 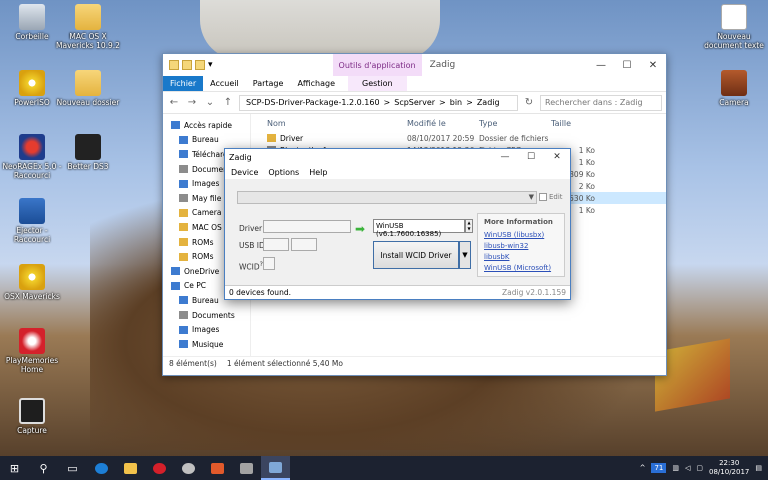 What do you see at coordinates (174, 102) in the screenshot?
I see `back-arrow-icon: ←` at bounding box center [174, 102].